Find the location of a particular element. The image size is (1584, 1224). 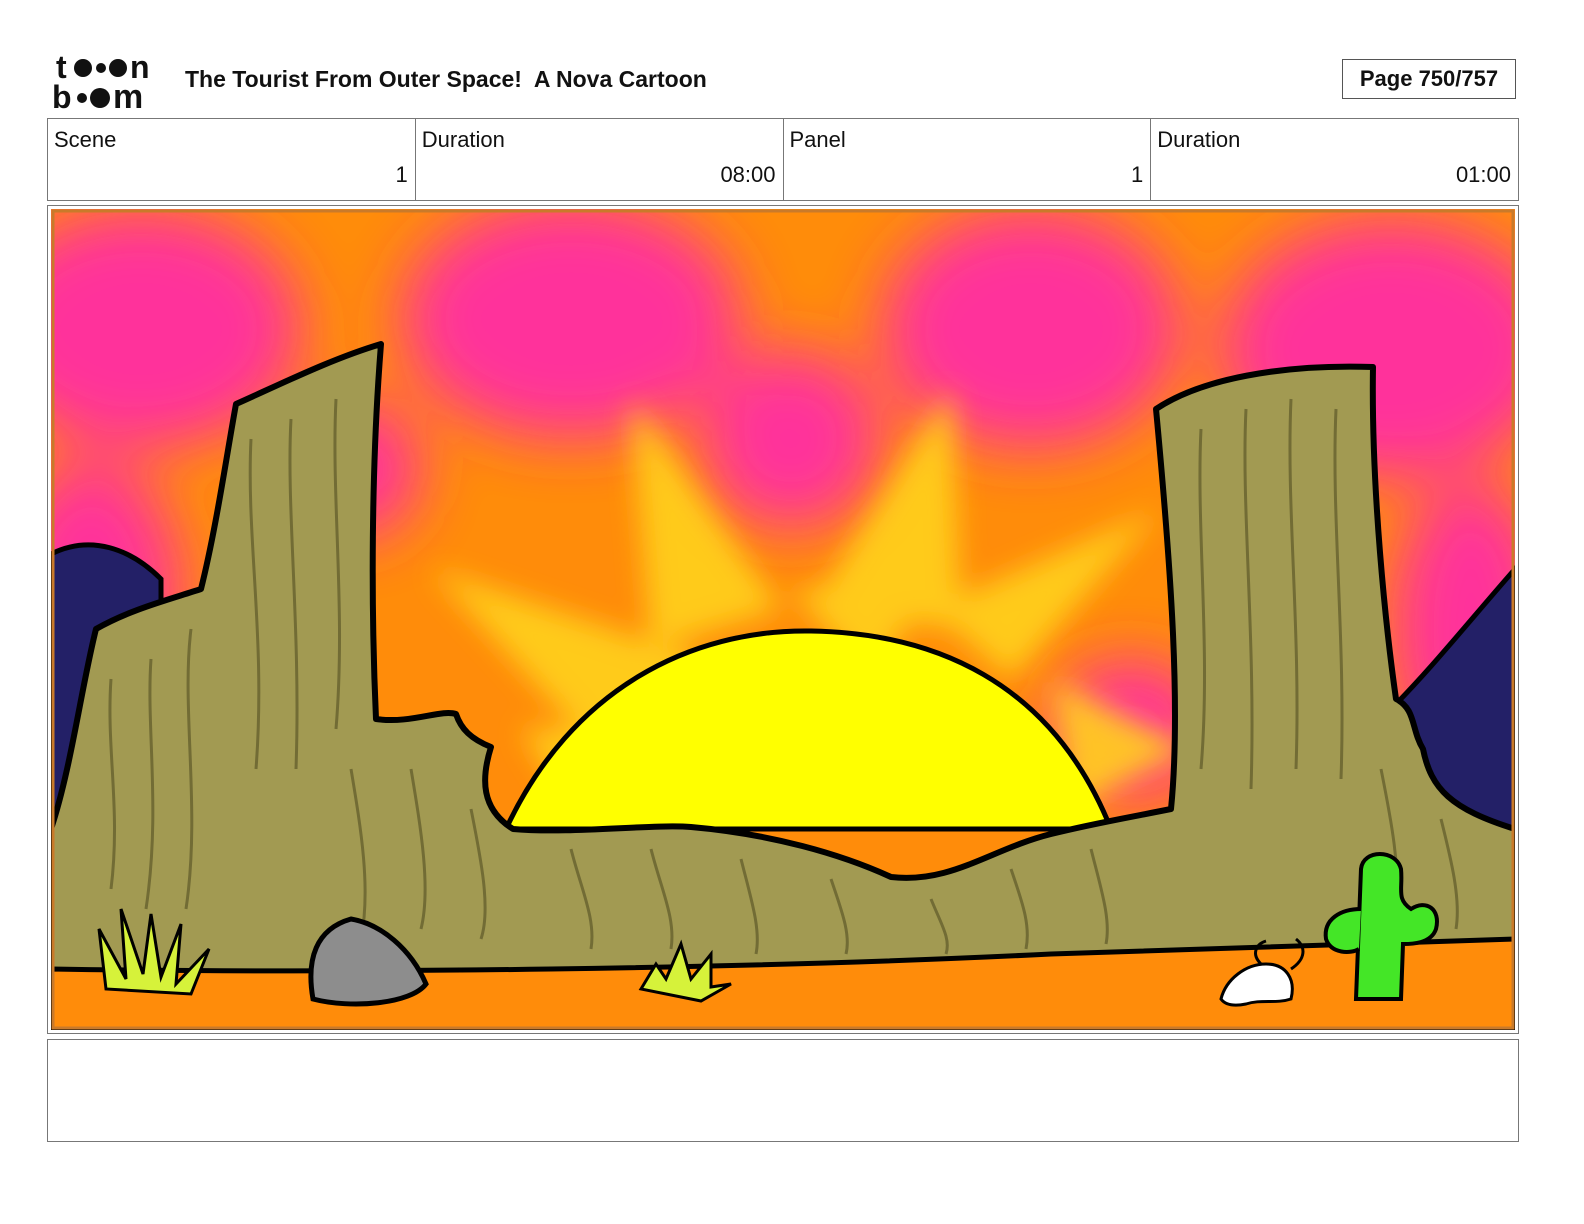

scene-value: 1 is located at coordinates (401, 174).